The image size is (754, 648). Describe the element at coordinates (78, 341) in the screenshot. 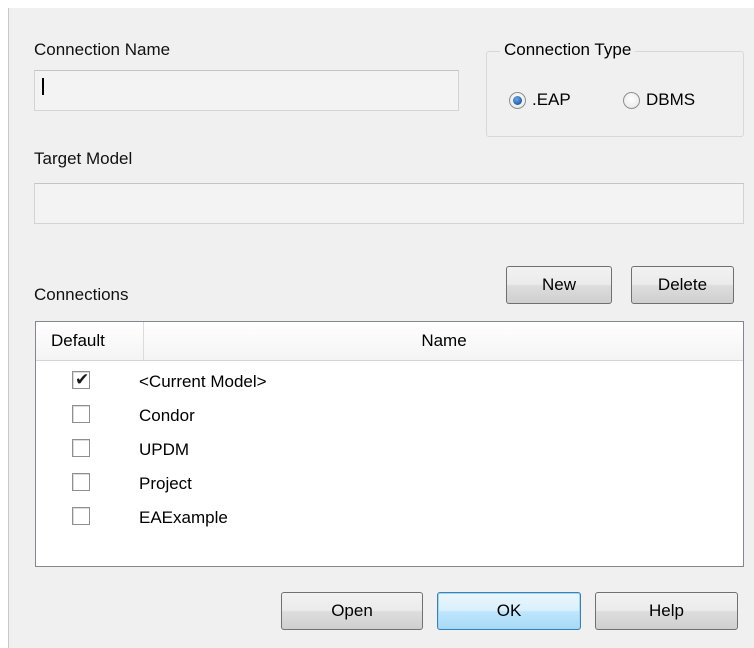

I see `column-default: Default` at that location.